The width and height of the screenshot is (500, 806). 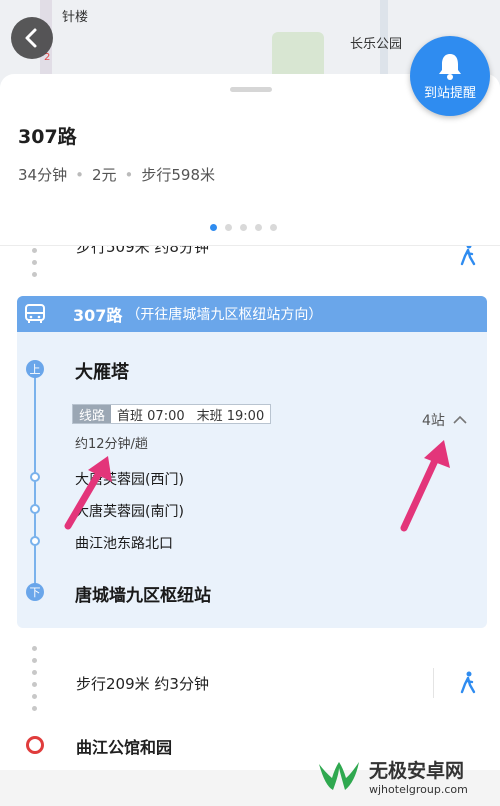 What do you see at coordinates (35, 745) in the screenshot?
I see `destination-marker` at bounding box center [35, 745].